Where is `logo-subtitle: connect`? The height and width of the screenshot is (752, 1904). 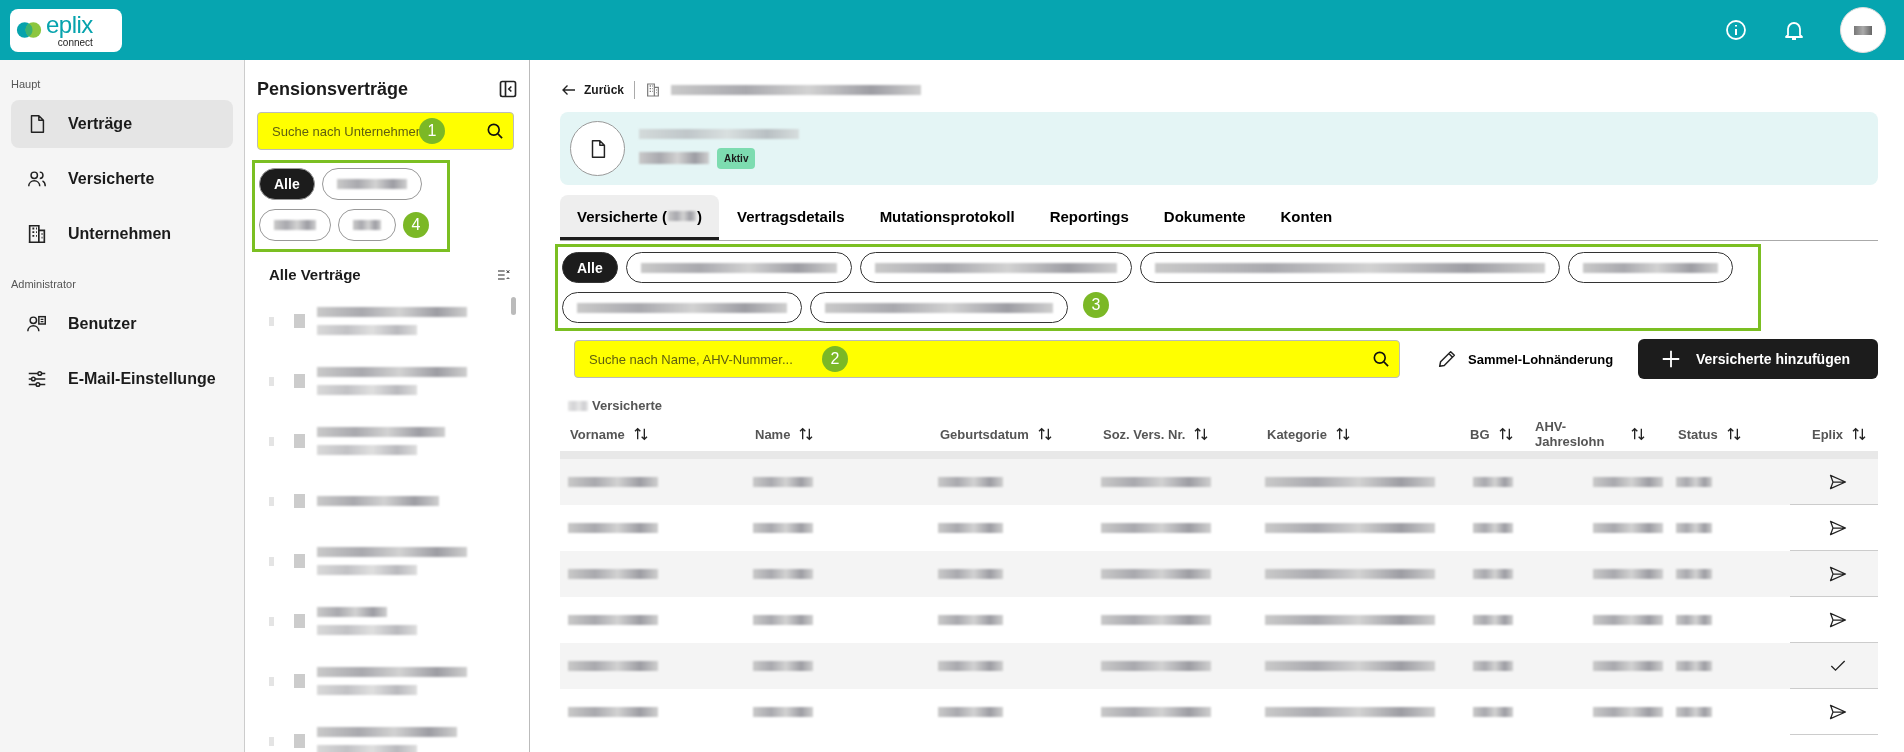
logo-subtitle: connect is located at coordinates (75, 42).